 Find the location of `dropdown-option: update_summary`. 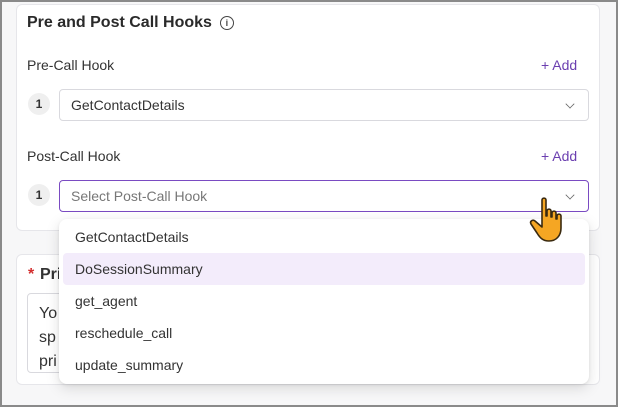

dropdown-option: update_summary is located at coordinates (324, 365).